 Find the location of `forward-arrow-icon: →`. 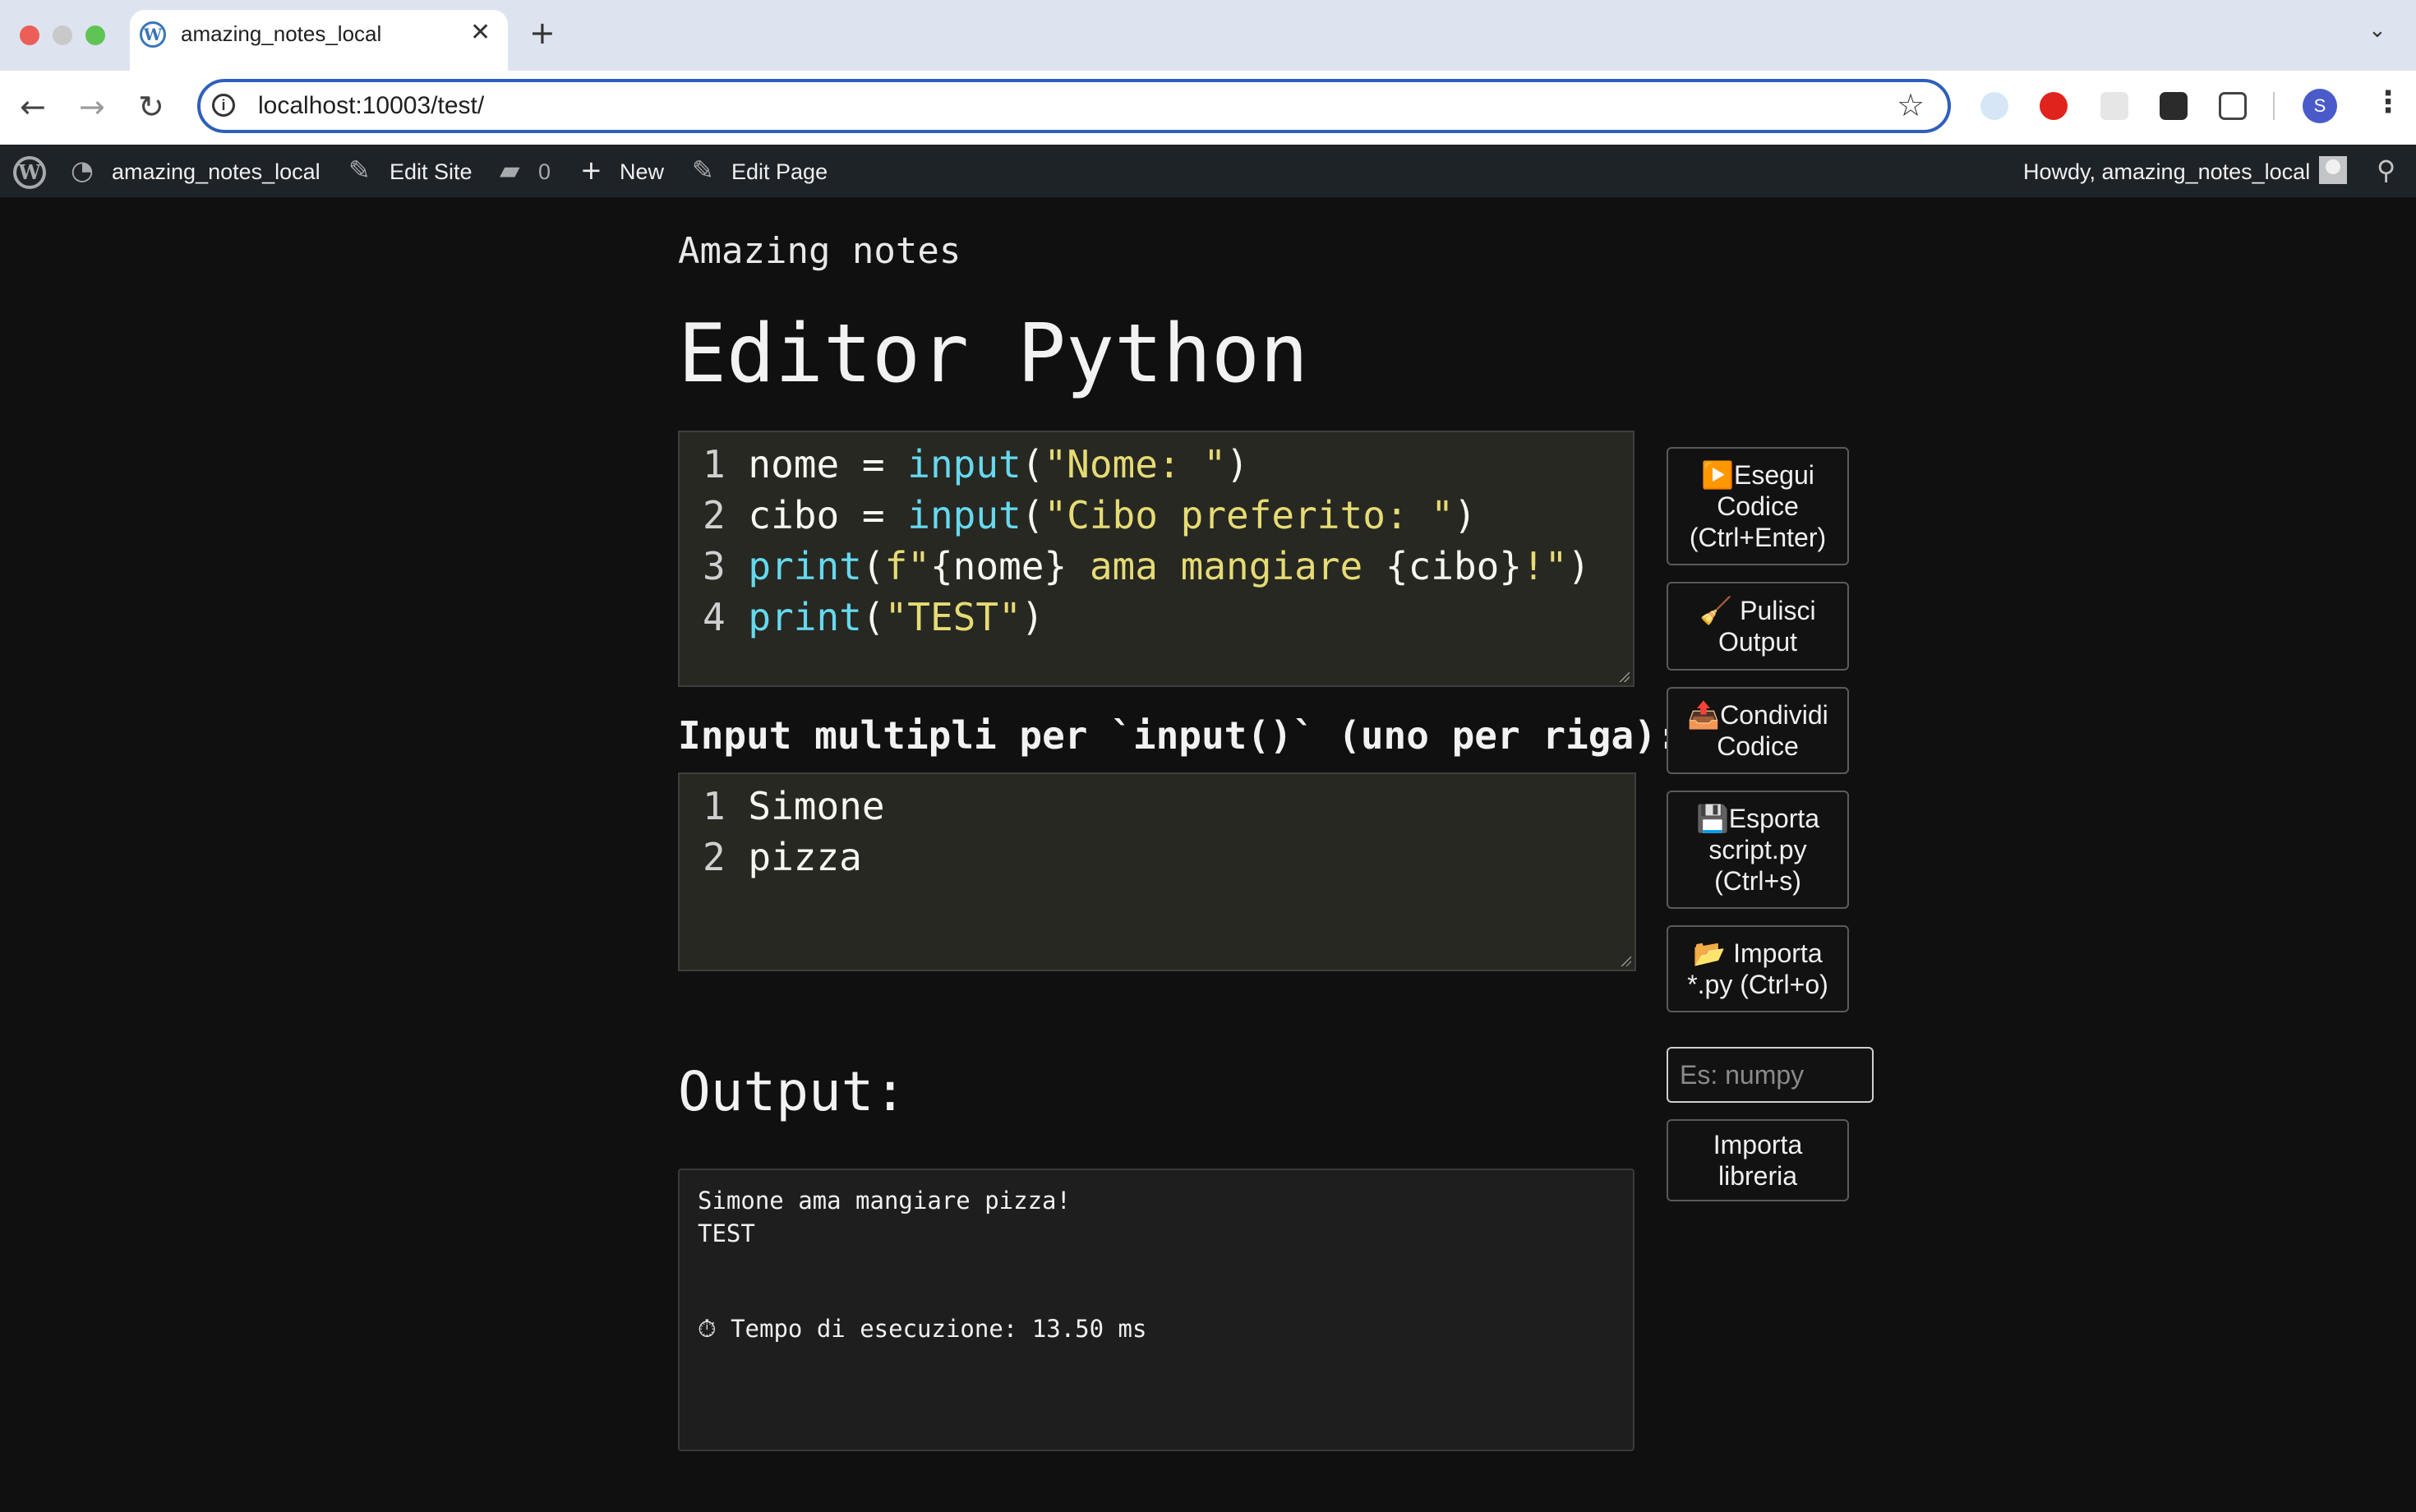

forward-arrow-icon: → is located at coordinates (92, 107).